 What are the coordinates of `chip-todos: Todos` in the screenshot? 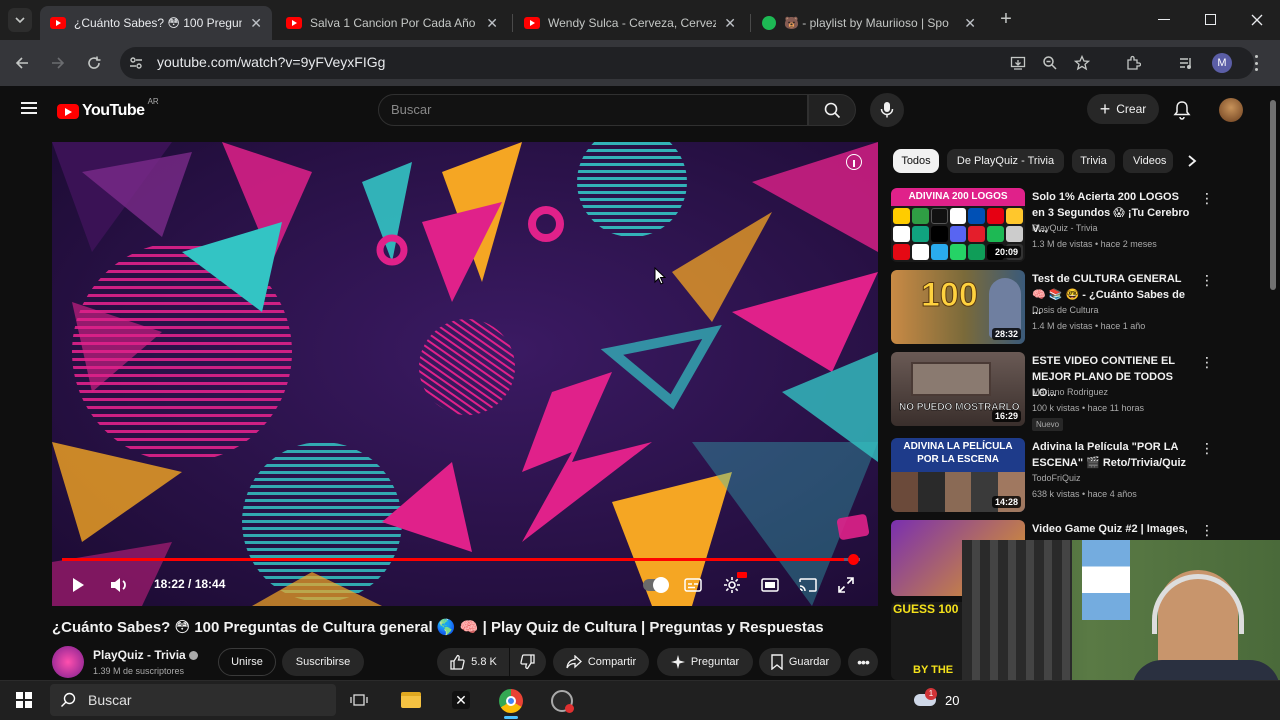 It's located at (916, 161).